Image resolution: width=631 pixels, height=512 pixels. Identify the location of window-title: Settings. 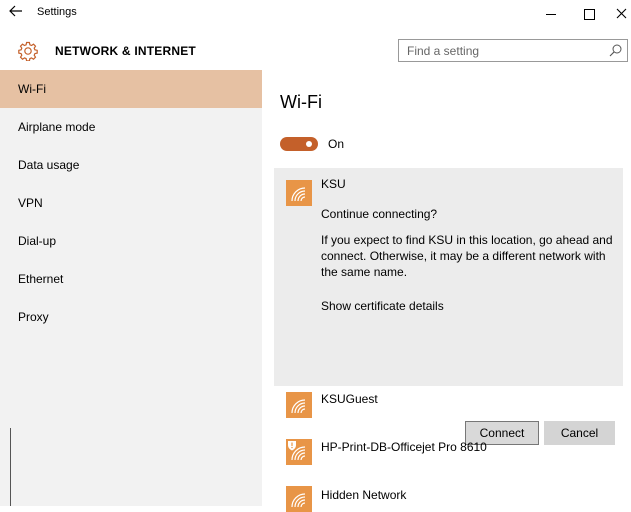
(57, 12).